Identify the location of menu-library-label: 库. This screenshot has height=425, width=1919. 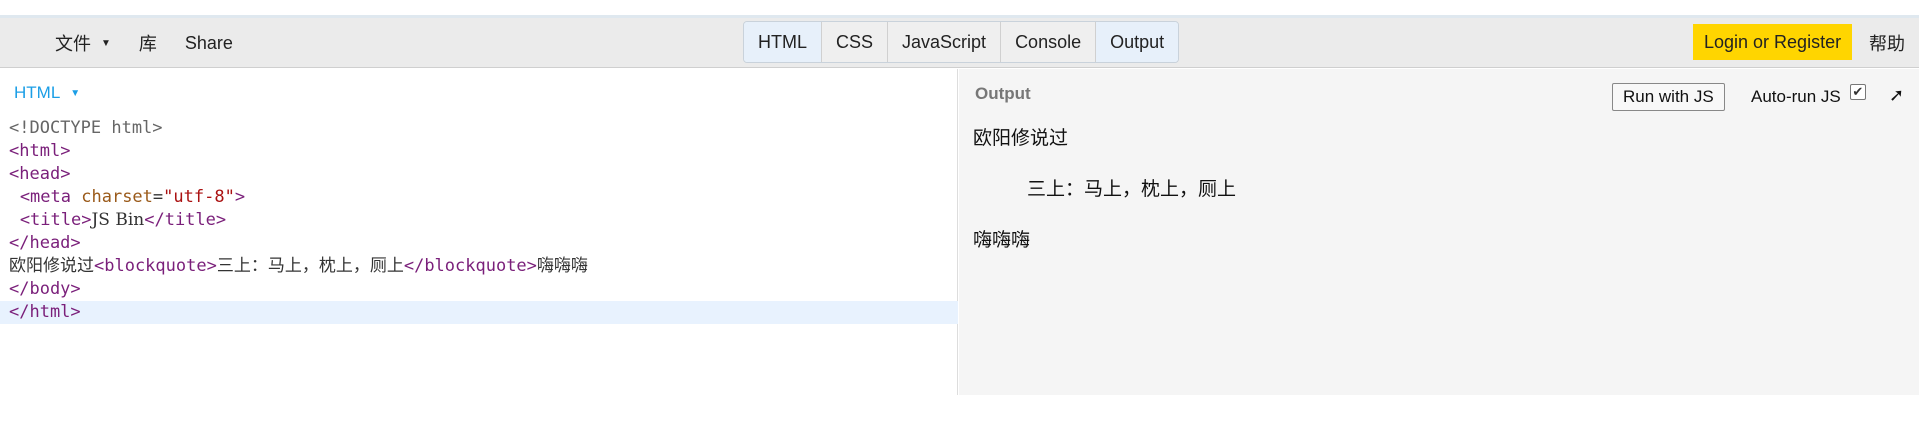
(147, 44).